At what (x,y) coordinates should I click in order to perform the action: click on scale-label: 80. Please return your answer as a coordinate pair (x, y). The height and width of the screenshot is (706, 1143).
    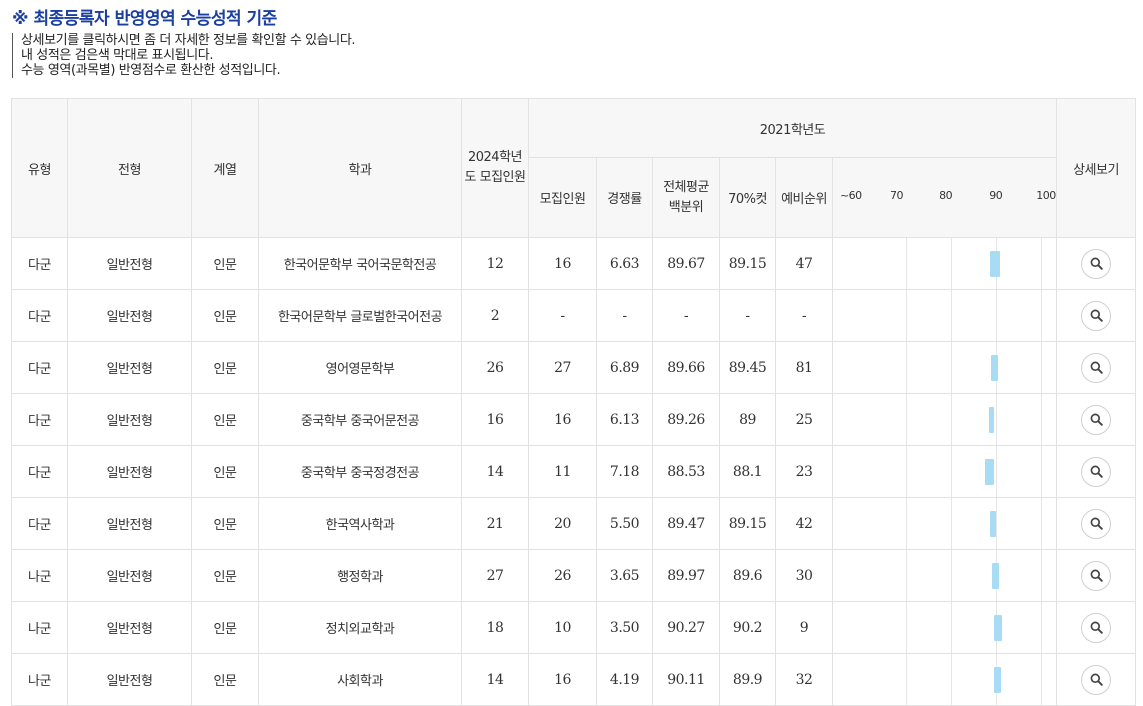
    Looking at the image, I should click on (946, 195).